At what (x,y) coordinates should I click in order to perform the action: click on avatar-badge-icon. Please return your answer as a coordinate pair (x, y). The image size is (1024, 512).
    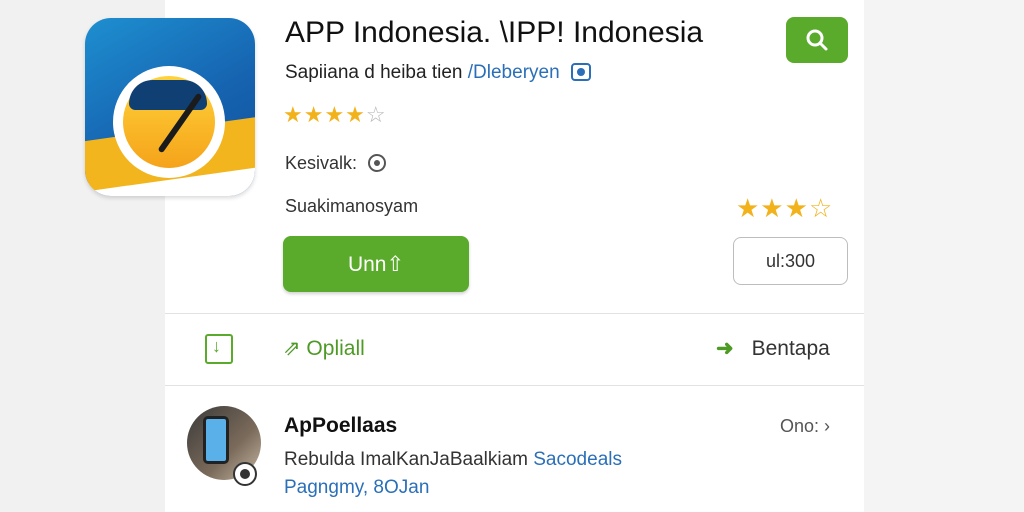
    Looking at the image, I should click on (245, 474).